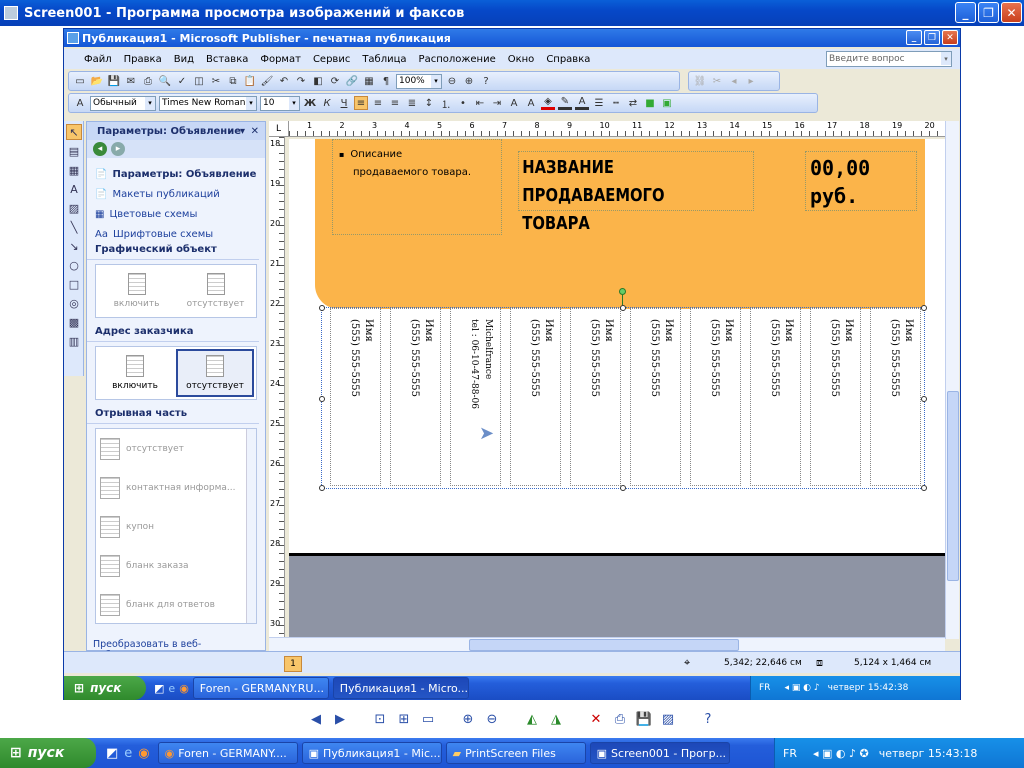 This screenshot has width=1024, height=768. I want to click on grow-font-icon: A, so click(531, 103).